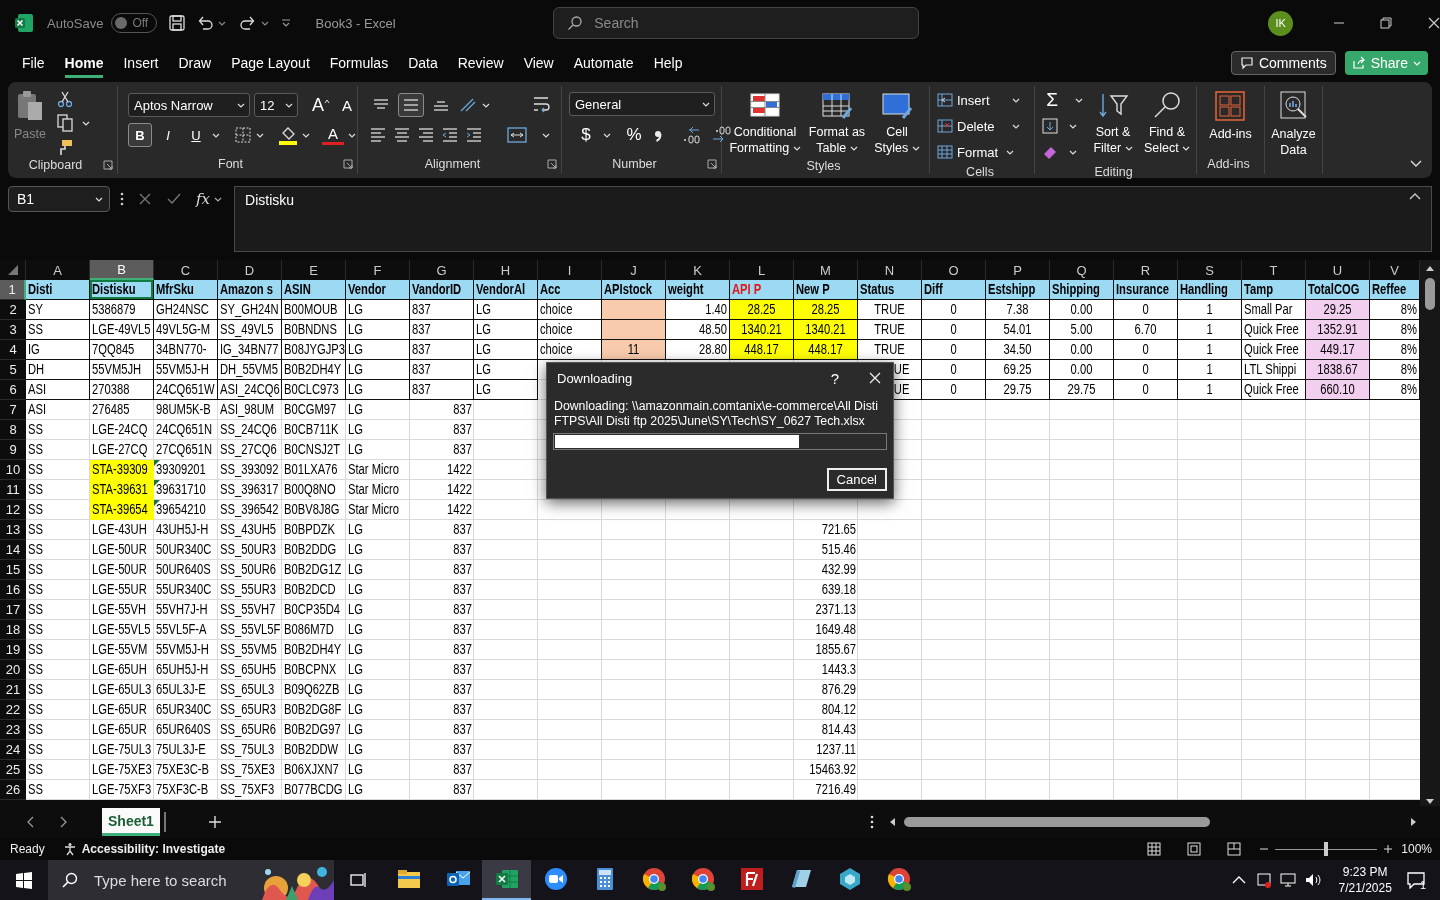 This screenshot has width=1440, height=900. Describe the element at coordinates (13, 350) in the screenshot. I see `row-header: 4` at that location.